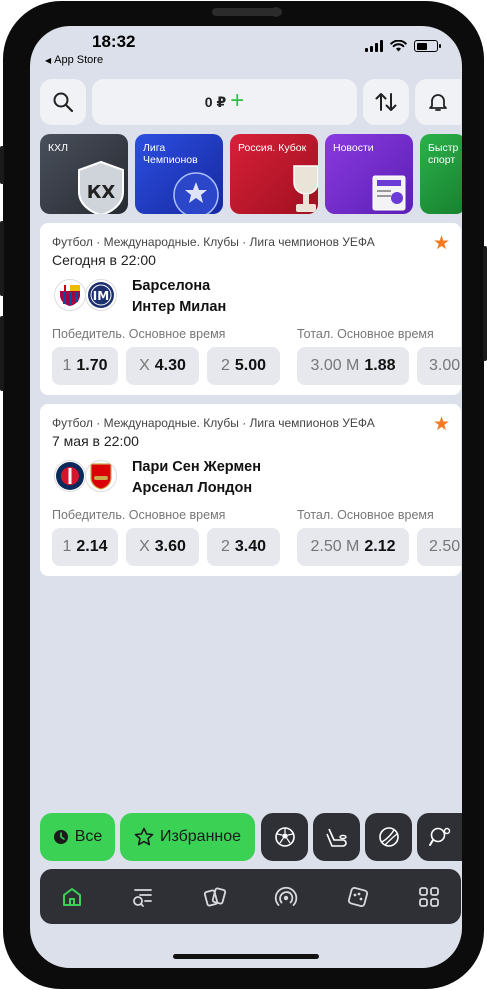  I want to click on odd-label: 2.50, so click(445, 546).